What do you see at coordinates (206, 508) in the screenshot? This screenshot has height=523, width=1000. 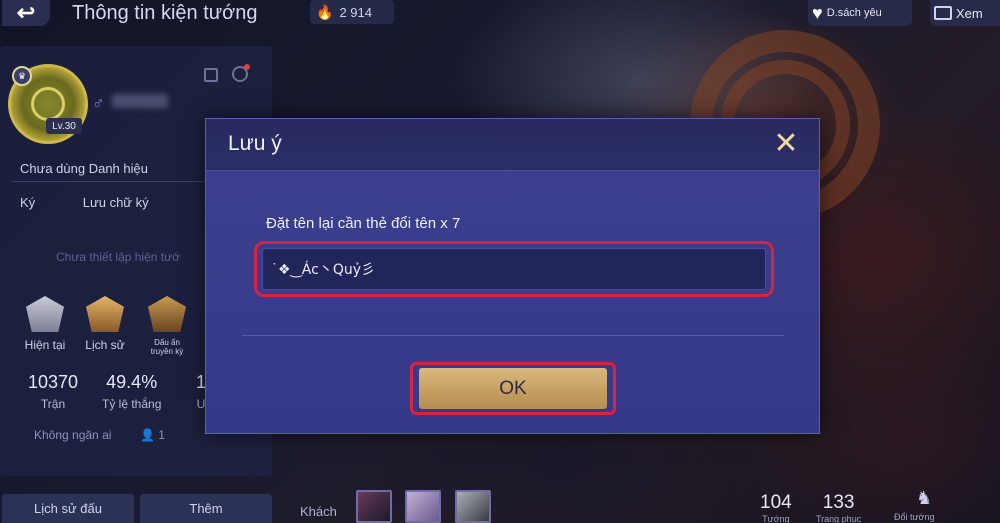 I see `more-button: Thêm` at bounding box center [206, 508].